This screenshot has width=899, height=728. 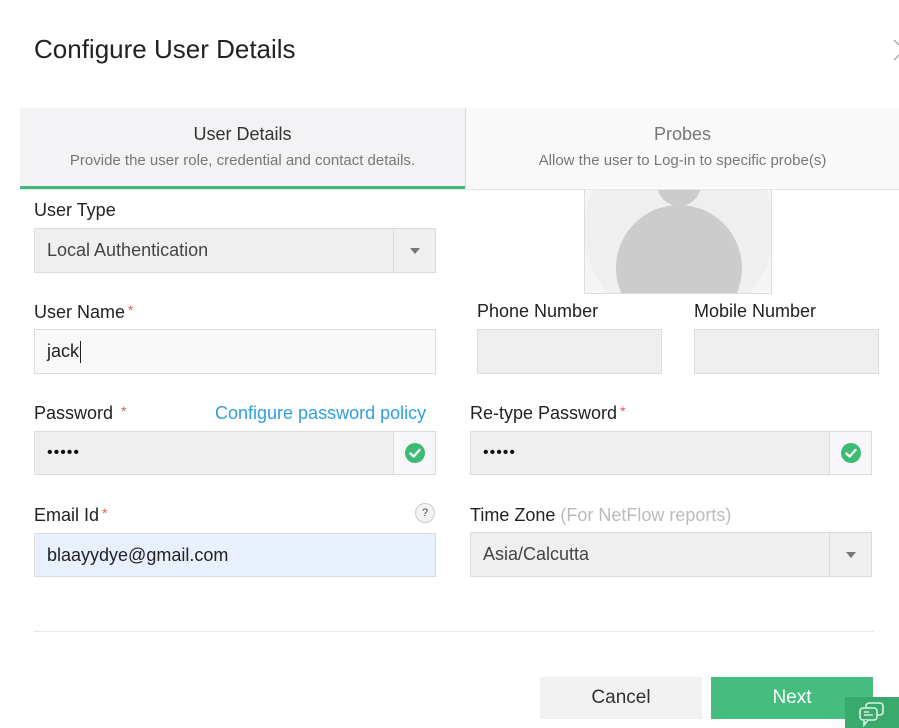 I want to click on cancel-button: Cancel, so click(x=621, y=698).